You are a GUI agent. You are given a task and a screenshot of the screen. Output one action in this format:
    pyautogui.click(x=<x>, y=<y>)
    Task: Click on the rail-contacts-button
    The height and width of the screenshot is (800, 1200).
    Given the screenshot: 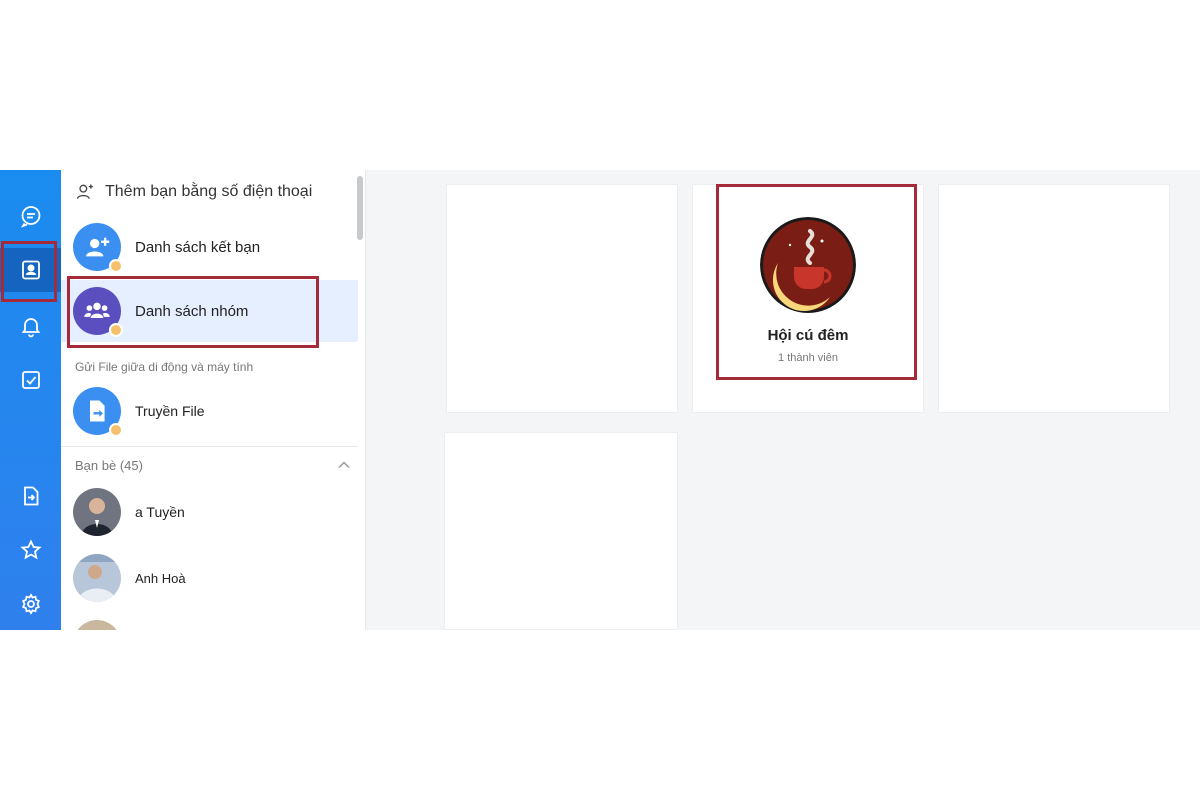 What is the action you would take?
    pyautogui.click(x=30, y=270)
    